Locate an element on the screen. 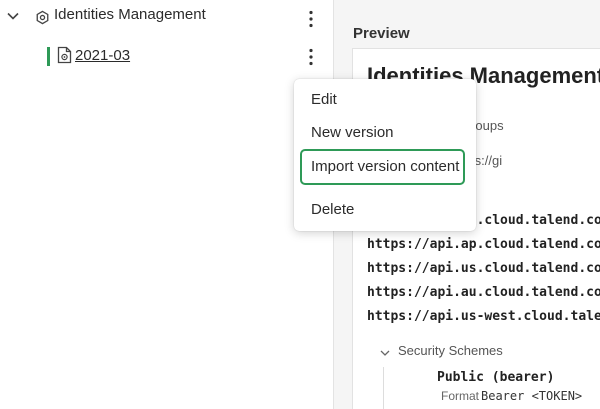  server-url: https://api.us-west.cloud.talend.com is located at coordinates (483, 316).